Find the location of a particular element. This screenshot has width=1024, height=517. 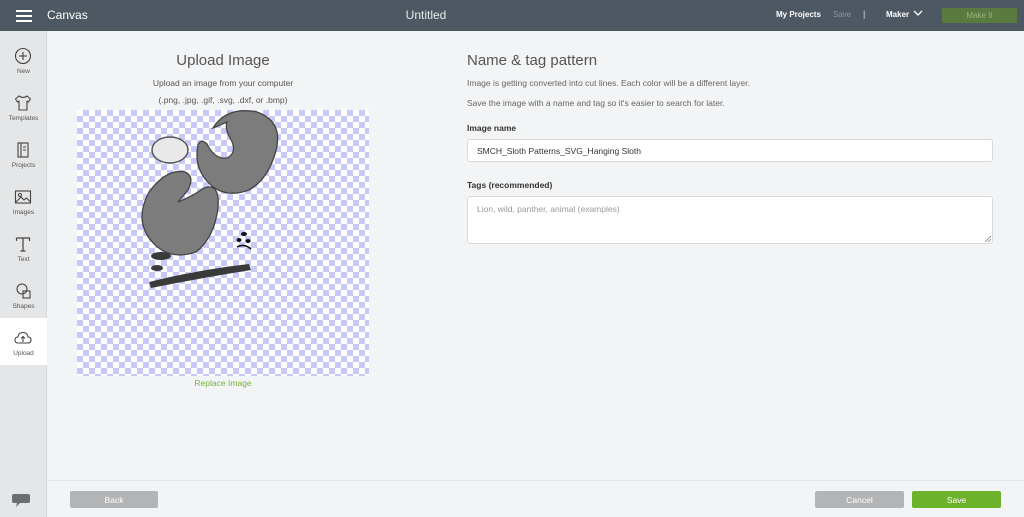

image-preview is located at coordinates (223, 243).